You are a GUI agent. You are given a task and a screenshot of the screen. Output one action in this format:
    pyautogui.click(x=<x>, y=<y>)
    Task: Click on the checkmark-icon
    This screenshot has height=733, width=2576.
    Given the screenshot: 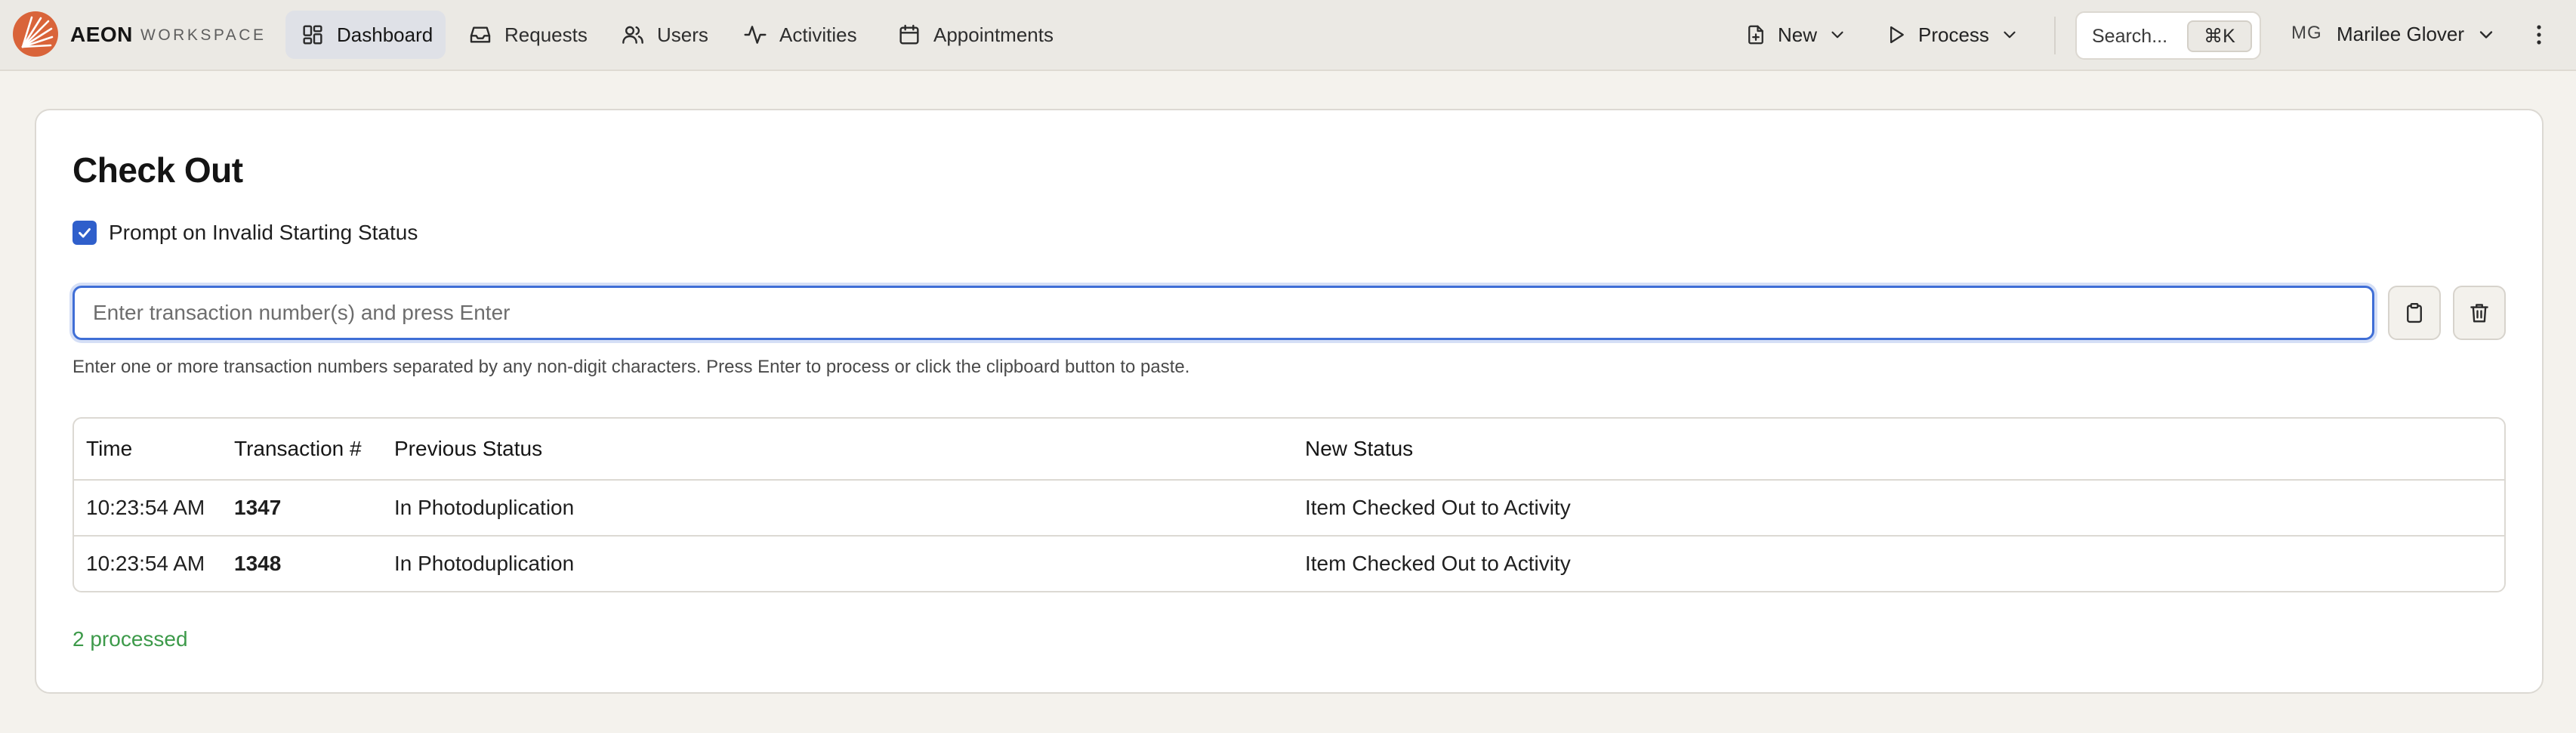 What is the action you would take?
    pyautogui.click(x=85, y=232)
    